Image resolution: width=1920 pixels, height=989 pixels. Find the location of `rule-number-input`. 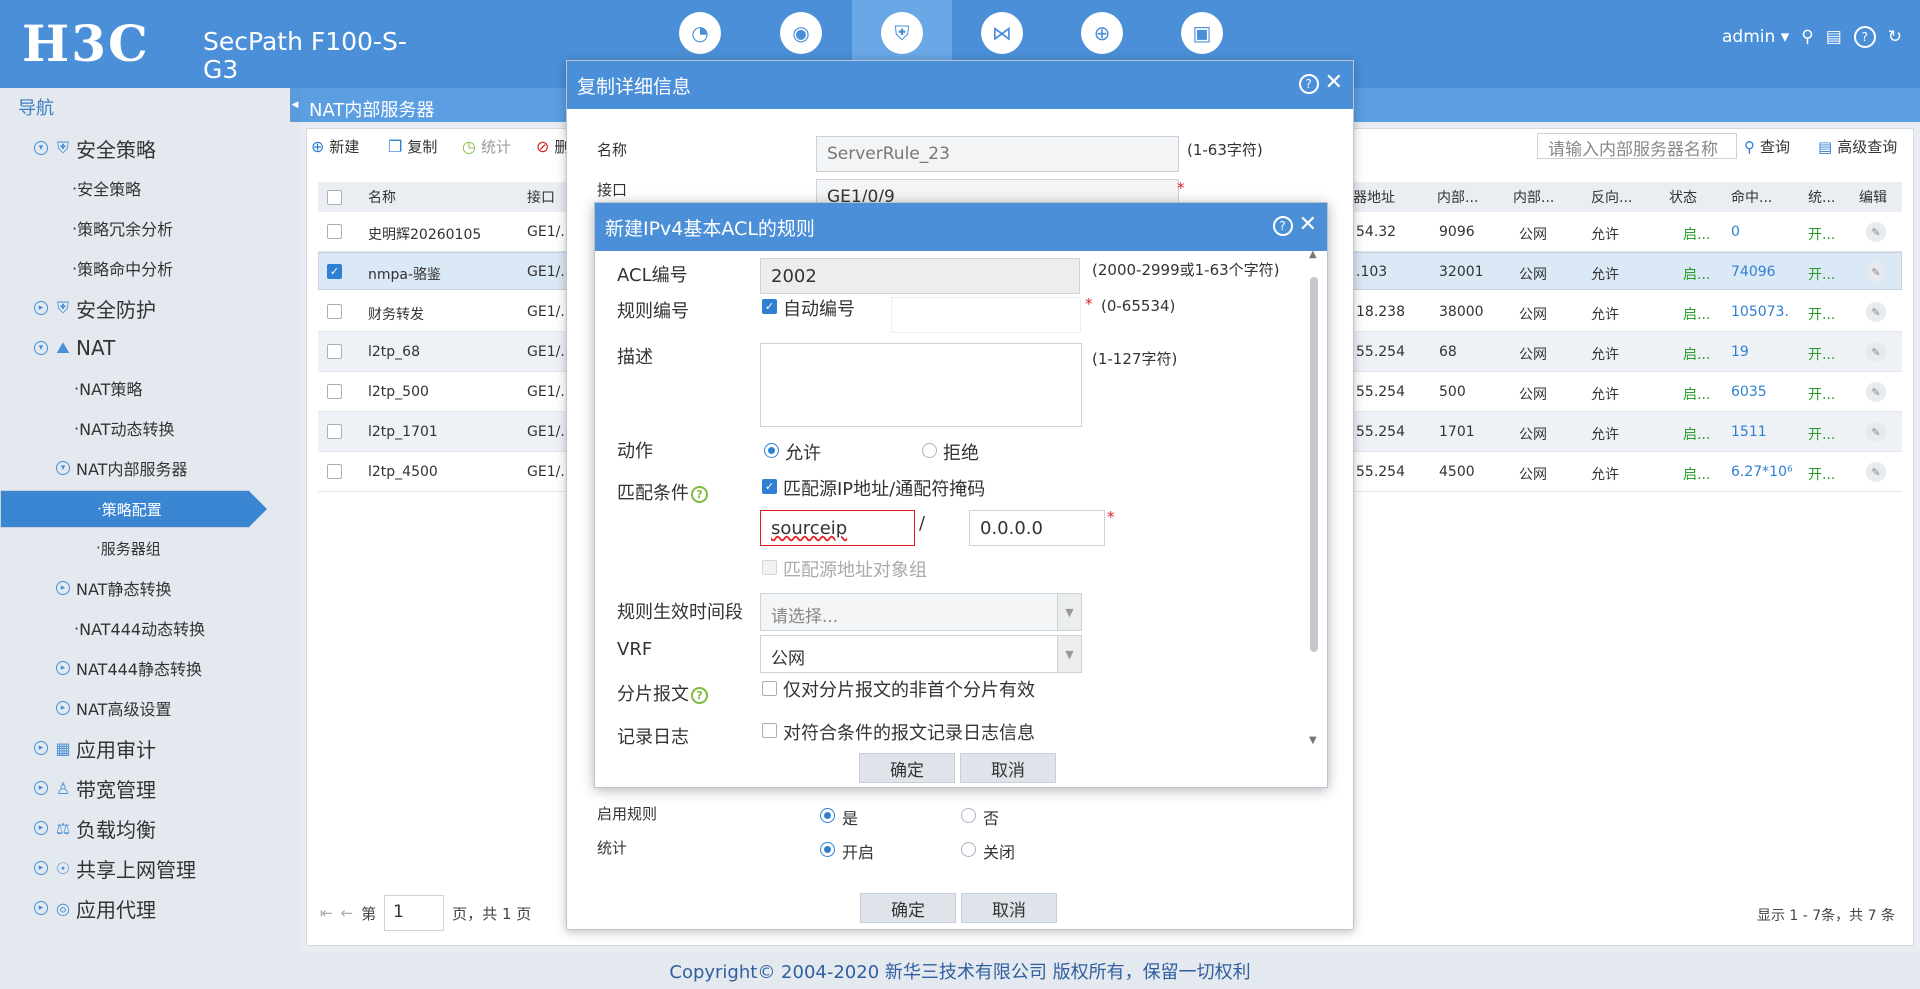

rule-number-input is located at coordinates (986, 315).